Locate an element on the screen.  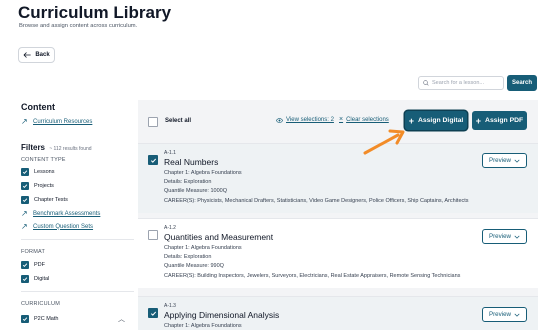
lesson-title: Real Numbers is located at coordinates (191, 162).